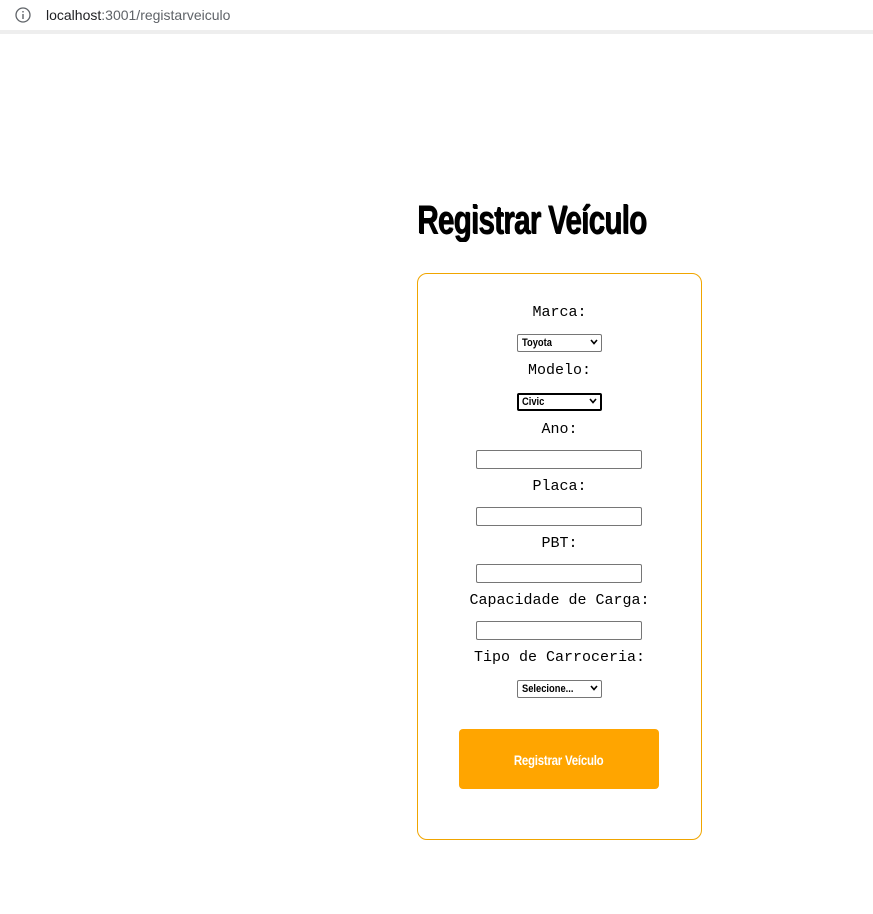 Image resolution: width=873 pixels, height=914 pixels. I want to click on marca-select-value: Toyota, so click(537, 343).